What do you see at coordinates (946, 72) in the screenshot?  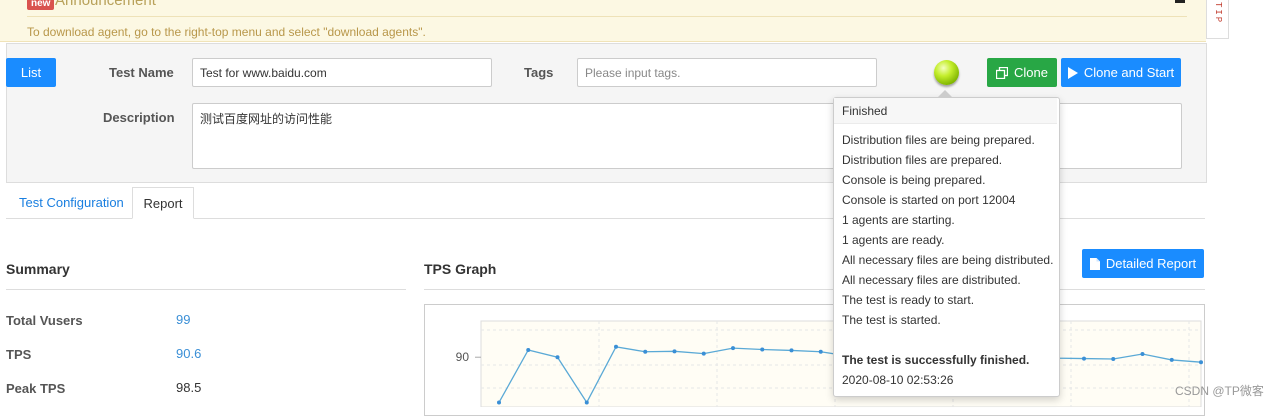 I see `status-indicator-icon` at bounding box center [946, 72].